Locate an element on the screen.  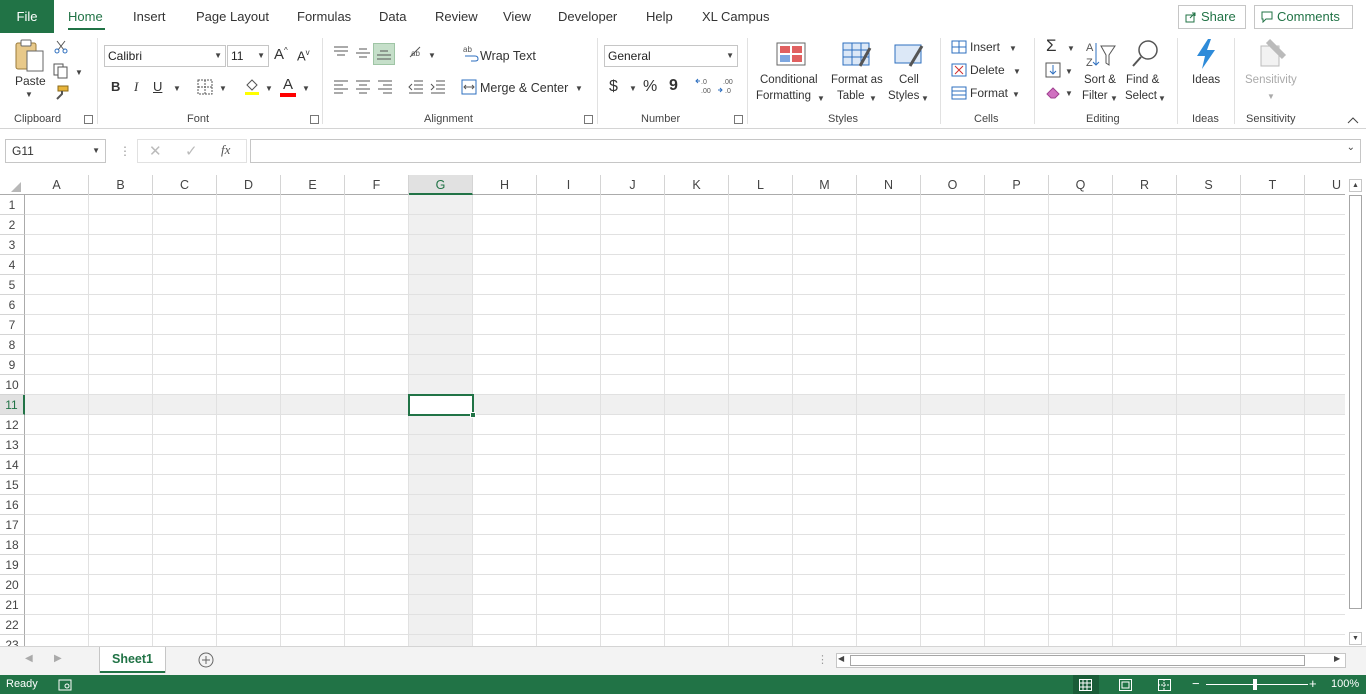
zoom-slider-track is located at coordinates (1257, 684).